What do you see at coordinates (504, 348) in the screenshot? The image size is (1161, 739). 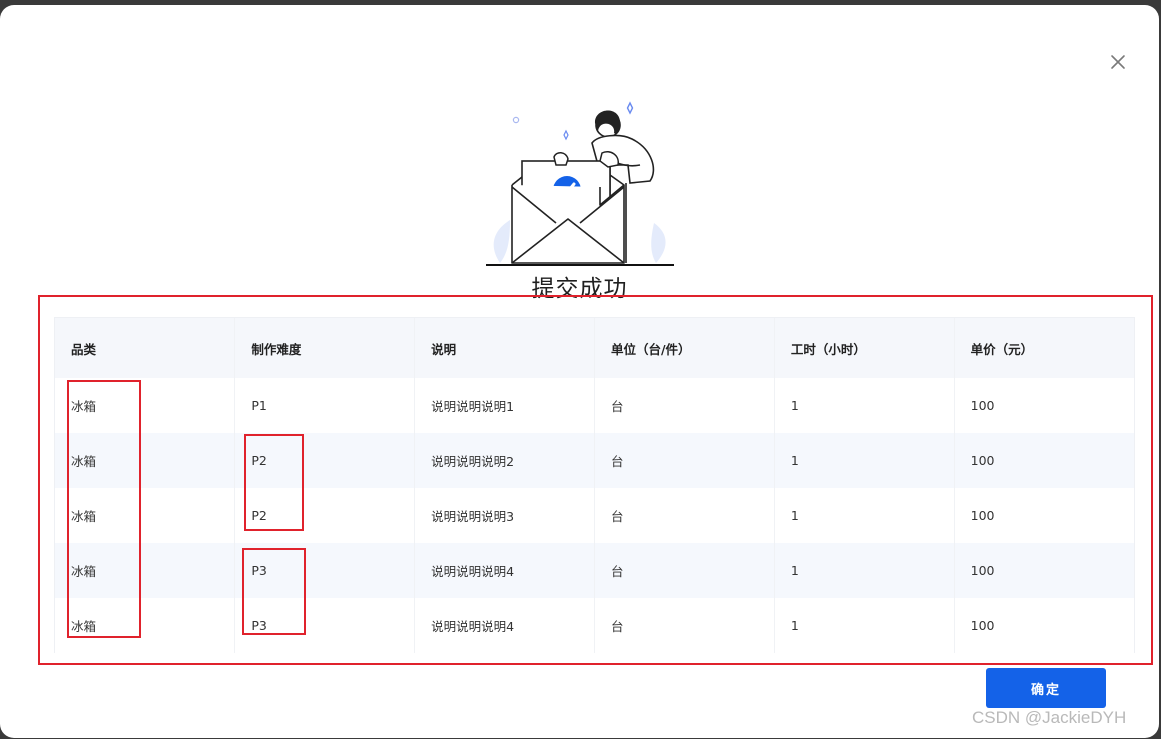 I see `column-header: 说明` at bounding box center [504, 348].